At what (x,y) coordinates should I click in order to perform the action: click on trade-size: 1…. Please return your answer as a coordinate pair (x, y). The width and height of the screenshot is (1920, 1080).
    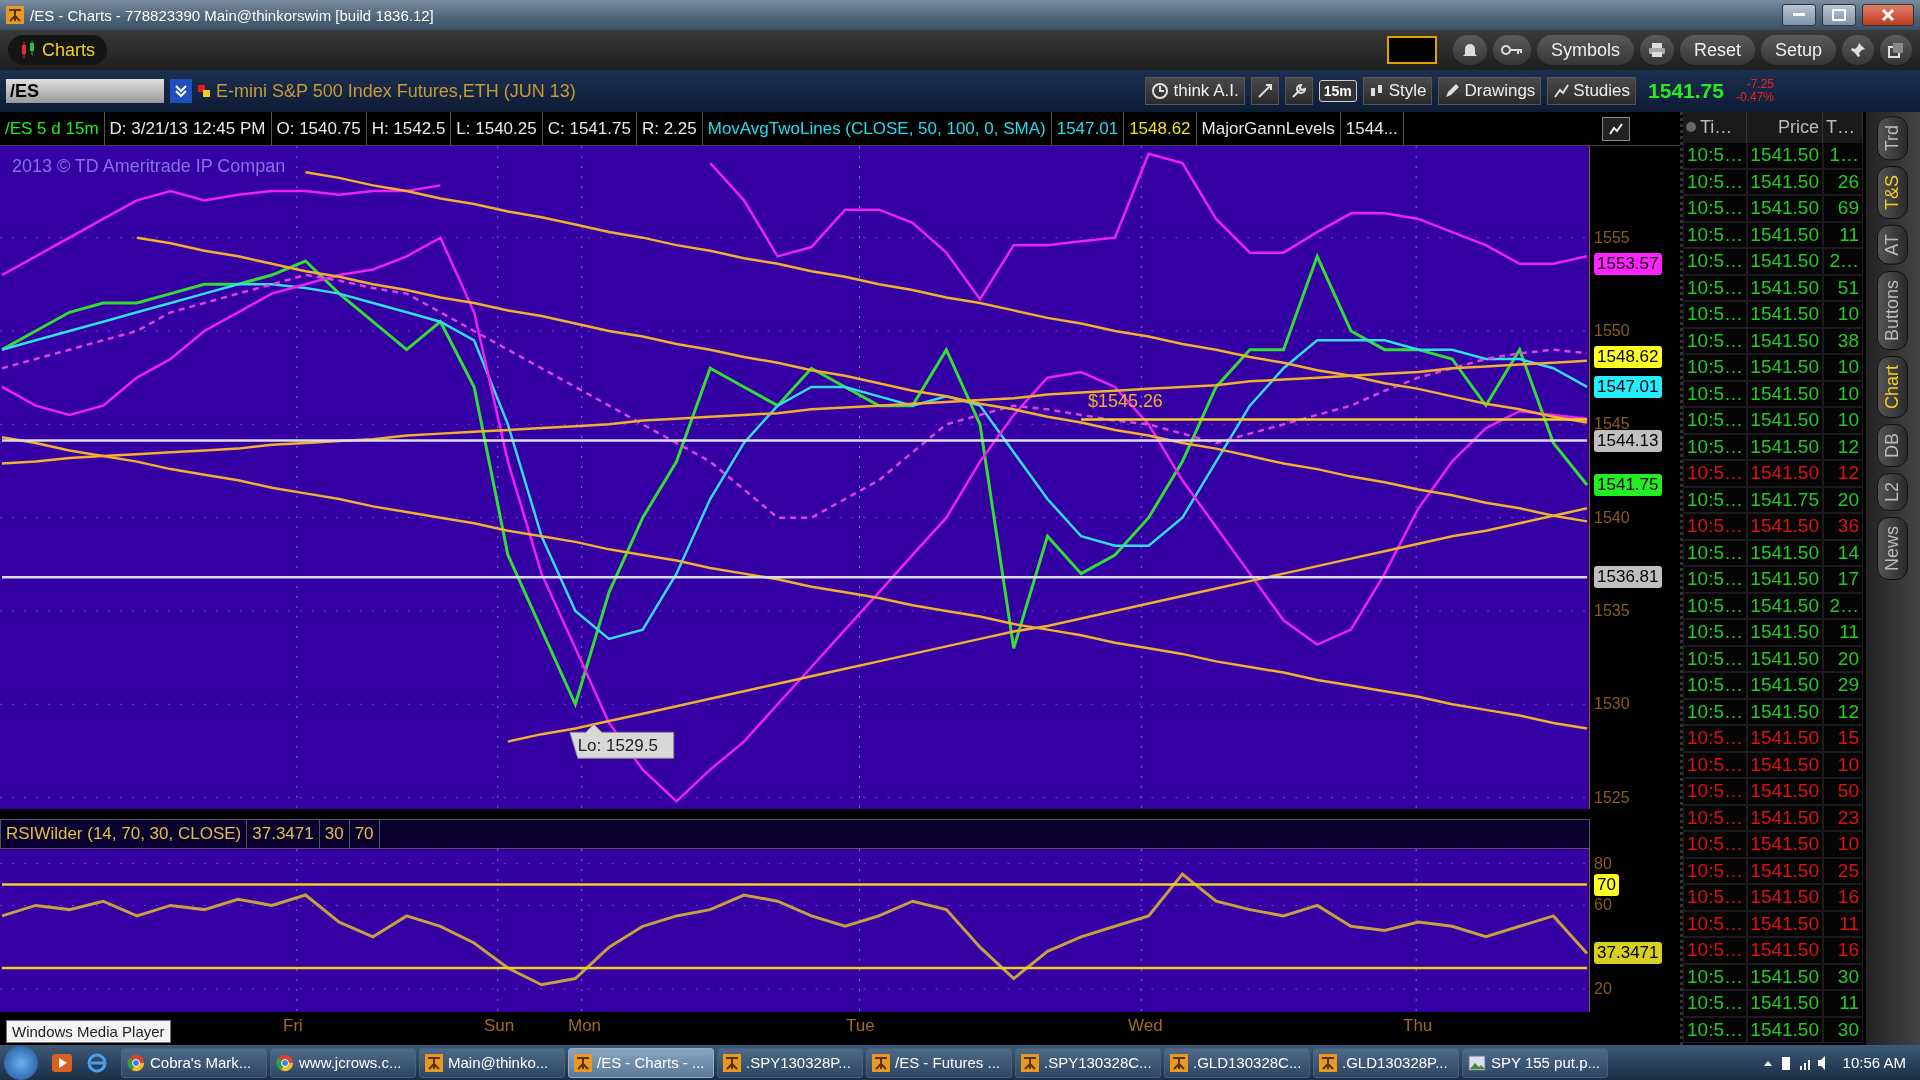
    Looking at the image, I should click on (1843, 155).